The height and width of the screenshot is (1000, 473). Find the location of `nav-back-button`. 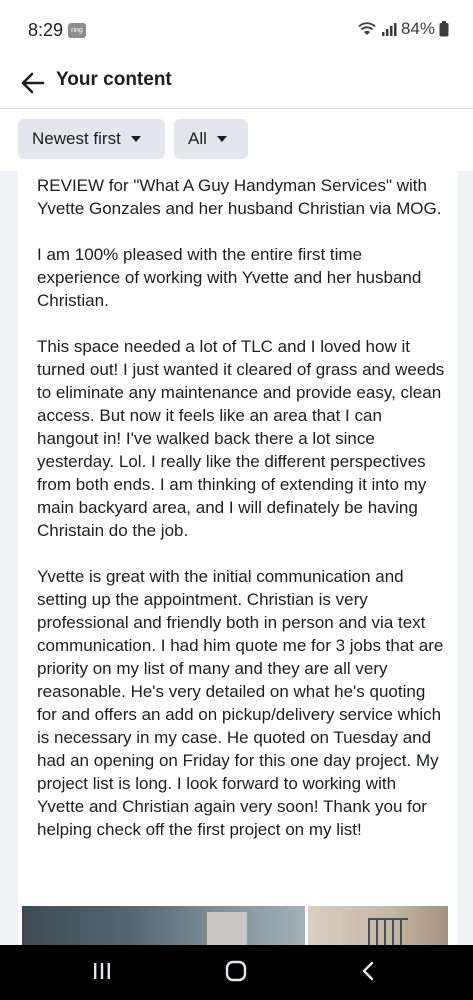

nav-back-button is located at coordinates (368, 973).